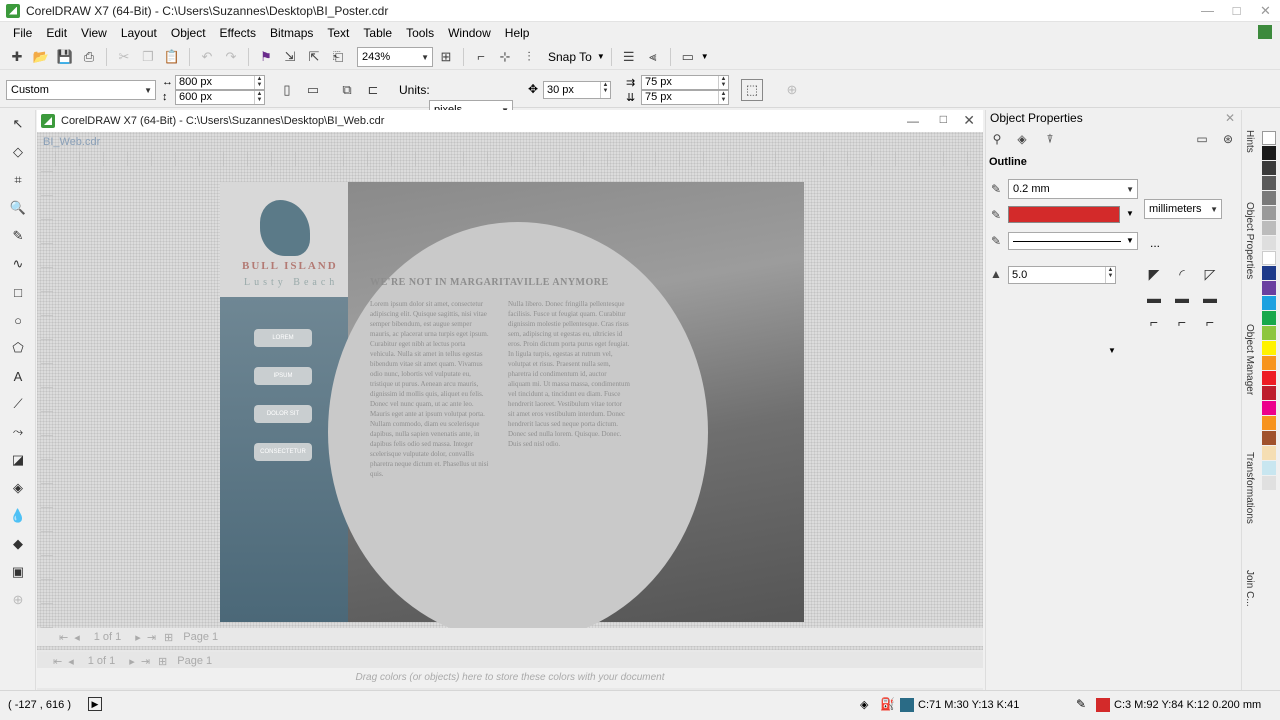 The width and height of the screenshot is (1280, 720). I want to click on frame-icon: ▭, so click(1202, 140).